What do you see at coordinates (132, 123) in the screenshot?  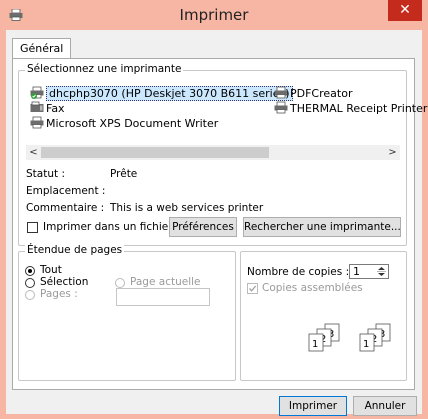 I see `printer-name: Microsoft XPS Document Writer` at bounding box center [132, 123].